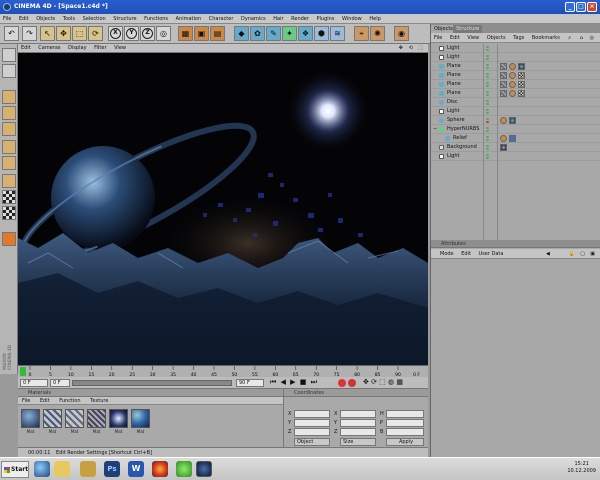  What do you see at coordinates (438, 38) in the screenshot?
I see `object-menu-file: File` at bounding box center [438, 38].